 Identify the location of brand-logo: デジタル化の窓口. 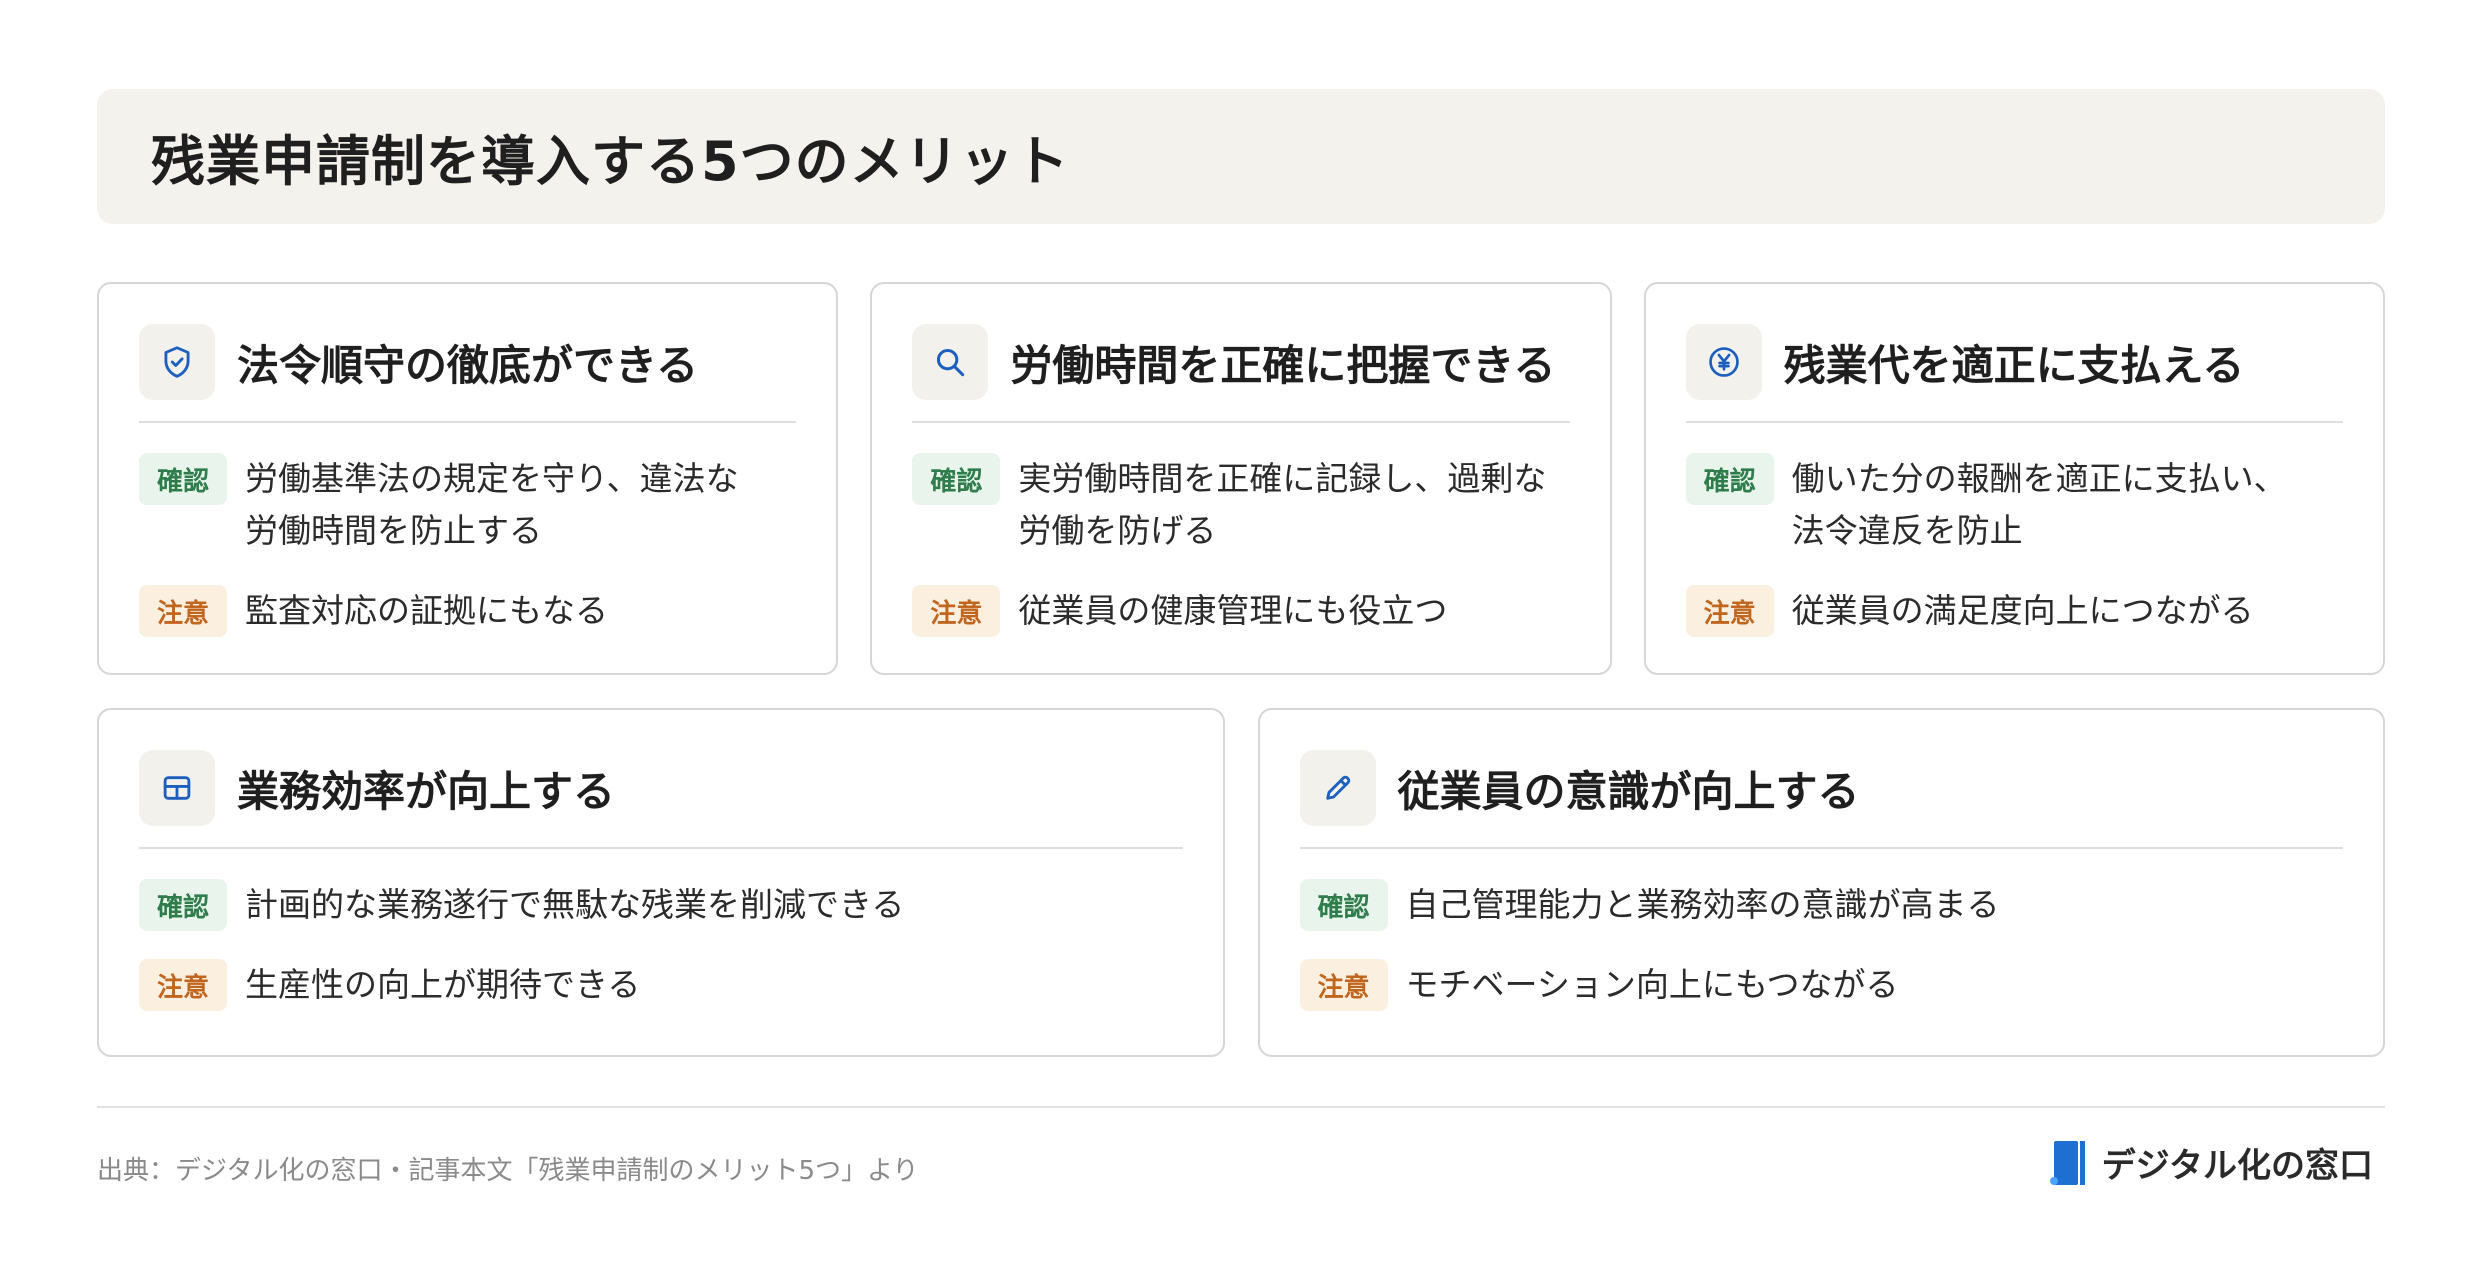
(2211, 1162).